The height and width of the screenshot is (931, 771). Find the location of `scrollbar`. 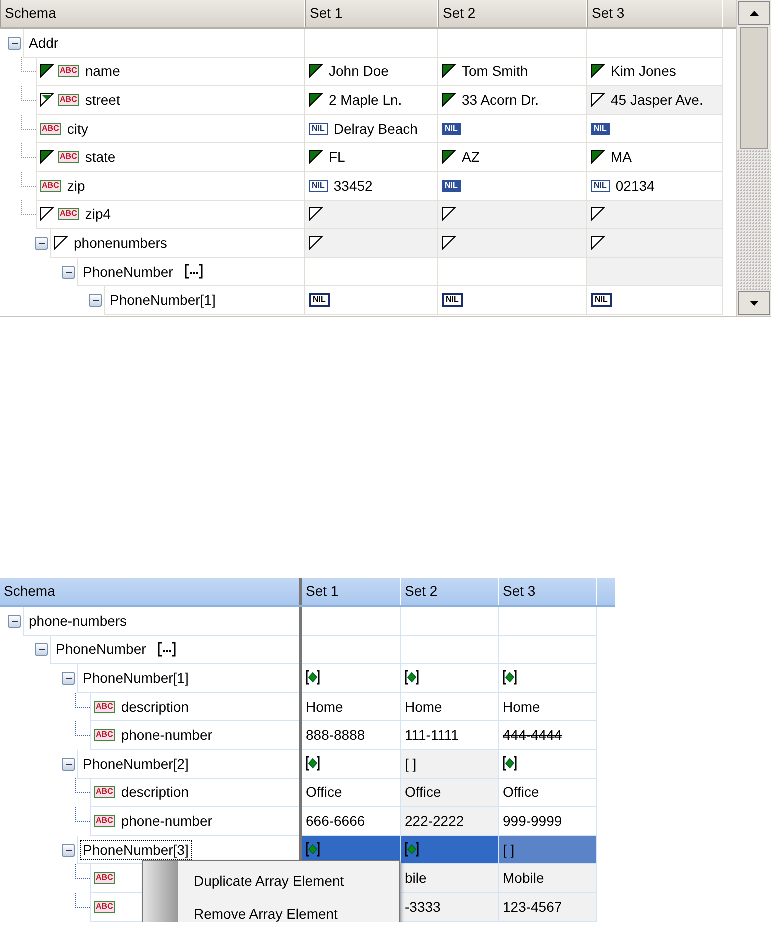

scrollbar is located at coordinates (753, 158).